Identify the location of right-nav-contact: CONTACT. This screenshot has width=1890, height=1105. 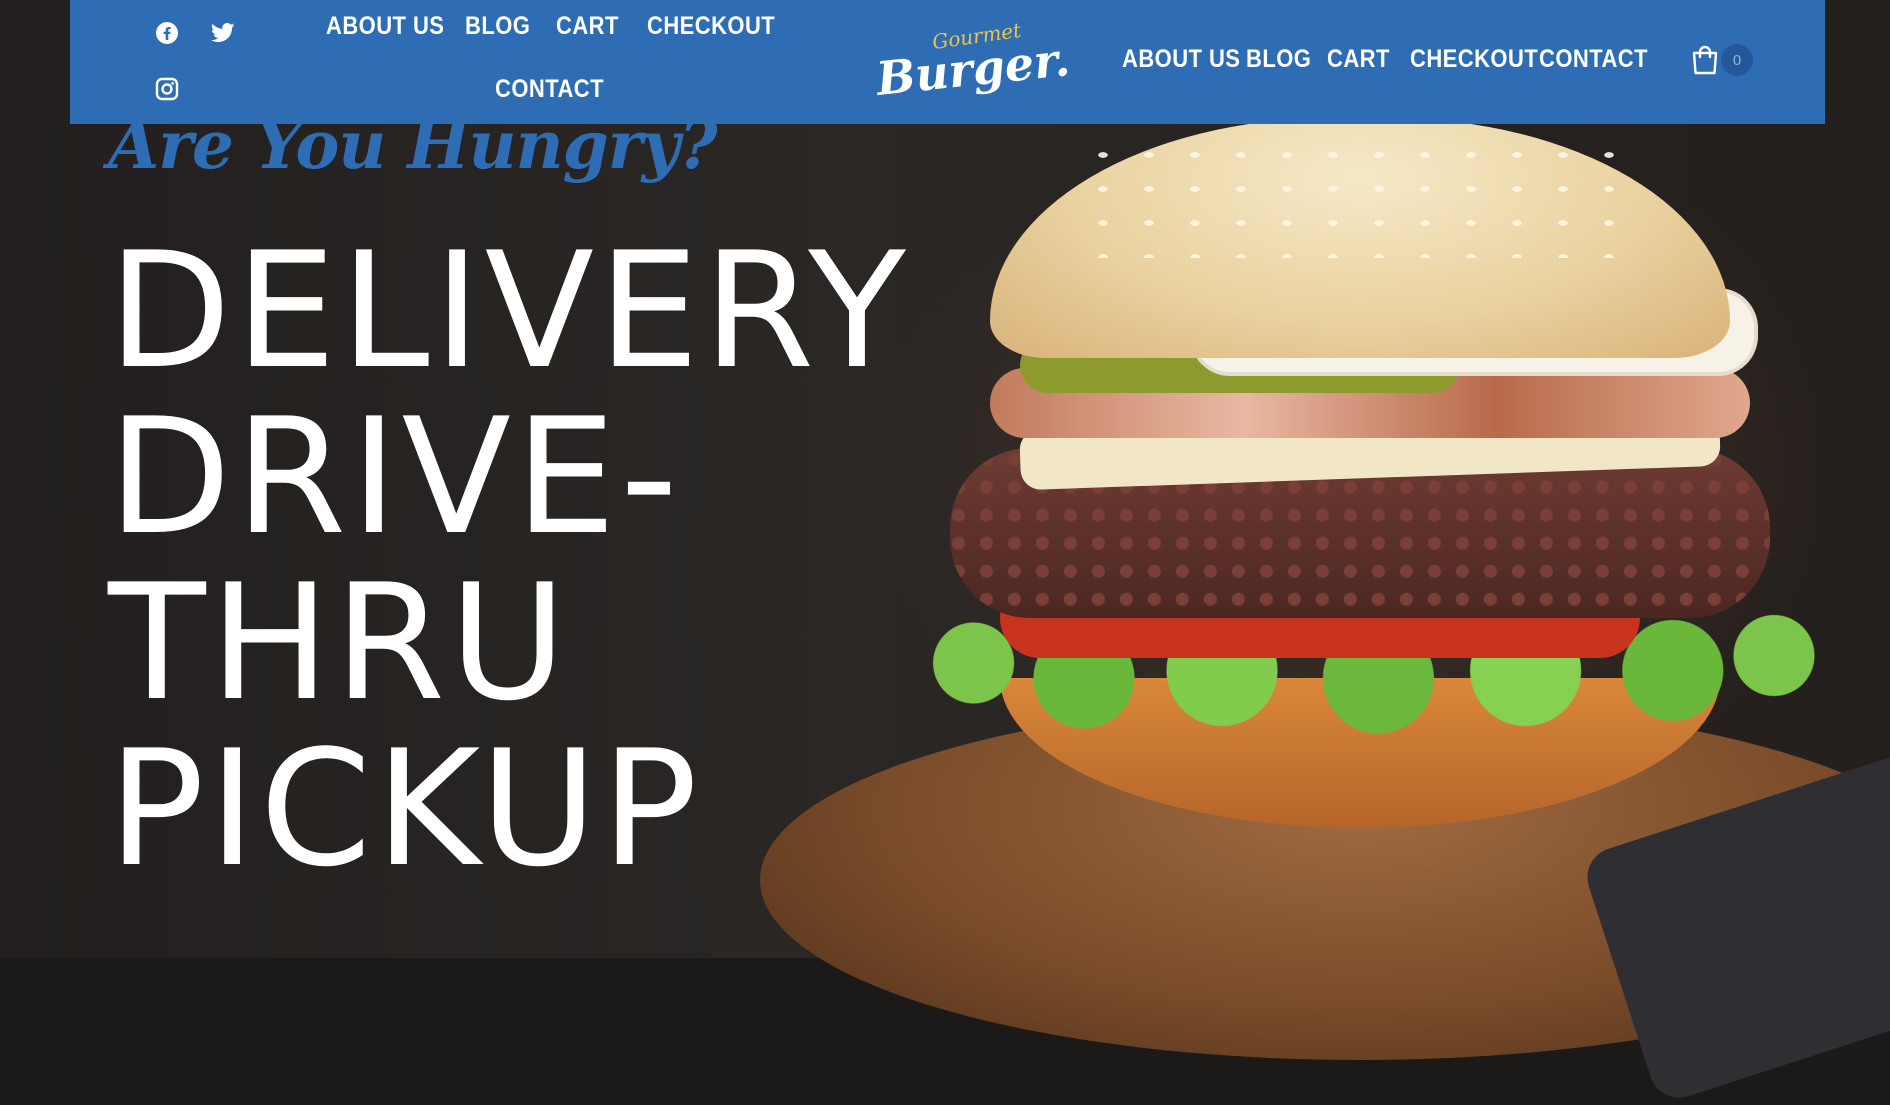
(1593, 59).